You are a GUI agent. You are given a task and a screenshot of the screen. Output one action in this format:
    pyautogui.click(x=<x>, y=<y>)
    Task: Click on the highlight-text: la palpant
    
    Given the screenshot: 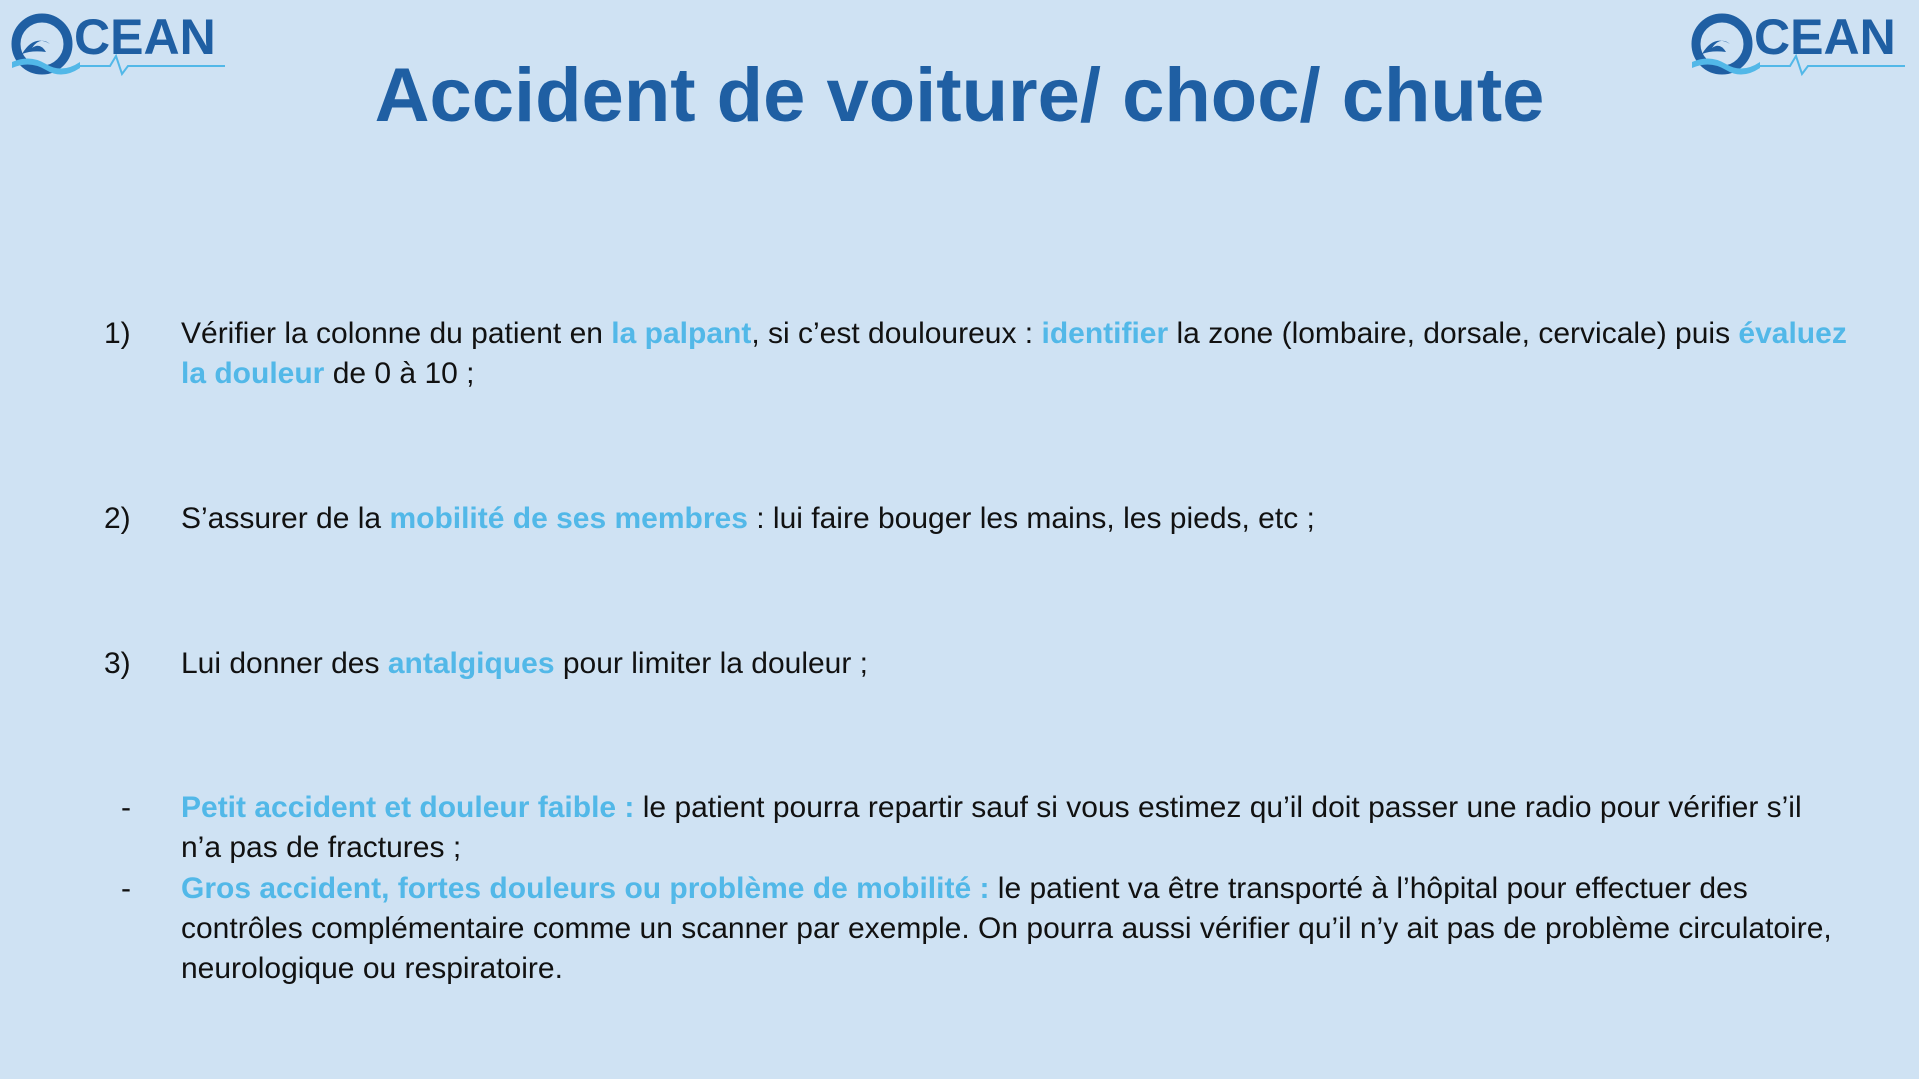 What is the action you would take?
    pyautogui.click(x=681, y=333)
    